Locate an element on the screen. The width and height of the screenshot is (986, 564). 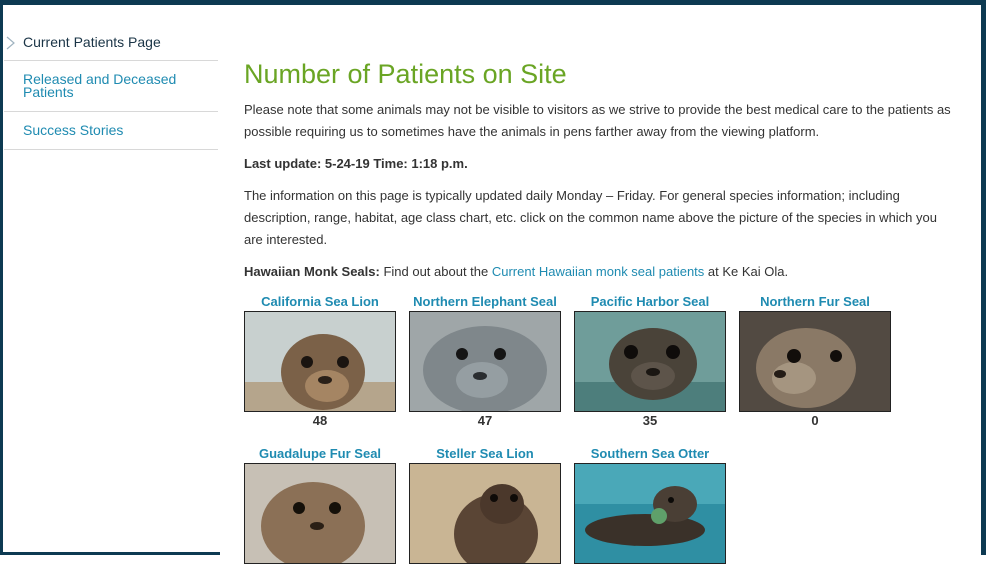
species-link: Northern Elephant Seal is located at coordinates (485, 302).